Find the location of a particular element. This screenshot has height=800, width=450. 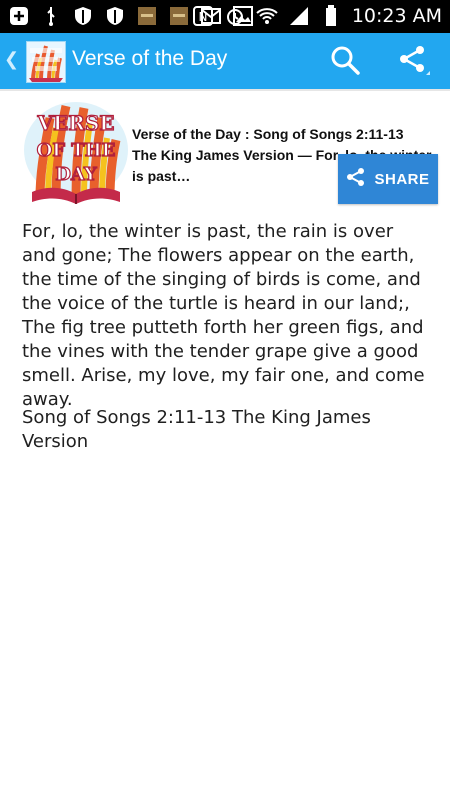

search-button is located at coordinates (345, 60).